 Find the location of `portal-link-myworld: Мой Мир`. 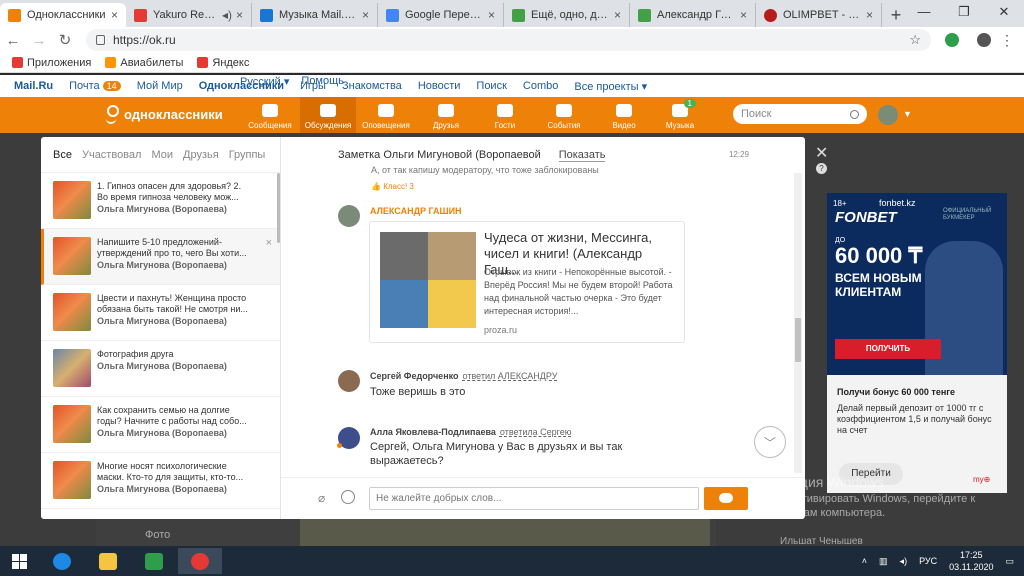

portal-link-myworld: Мой Мир is located at coordinates (160, 86).